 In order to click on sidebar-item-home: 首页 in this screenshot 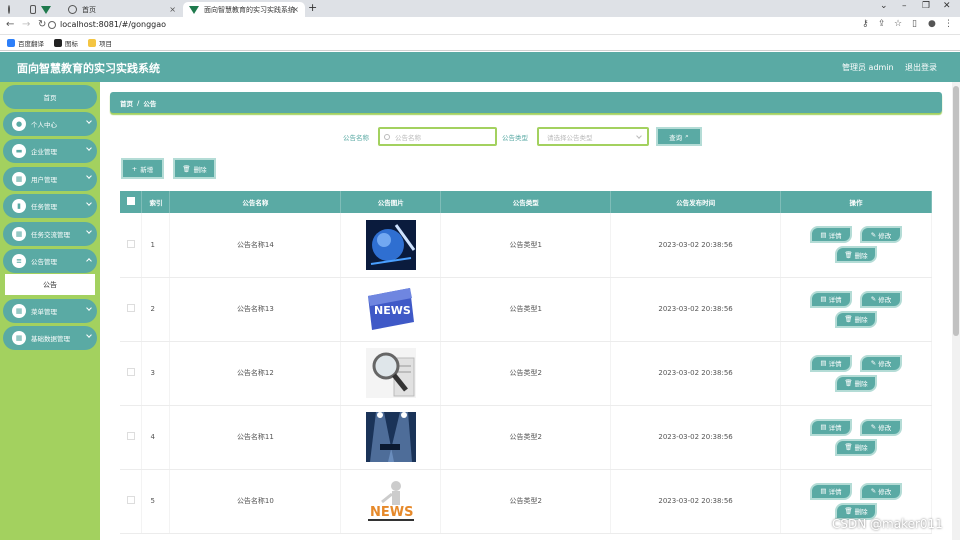, I will do `click(50, 97)`.